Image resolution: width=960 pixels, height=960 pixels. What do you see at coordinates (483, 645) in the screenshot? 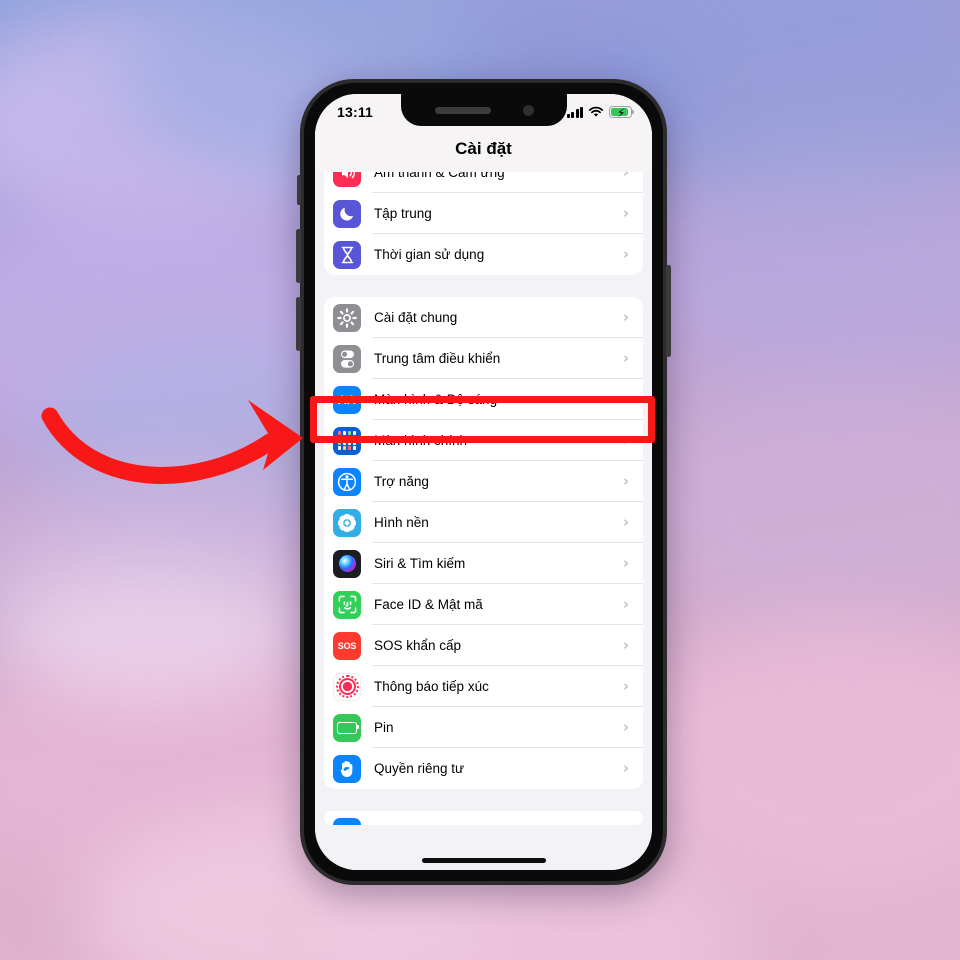
I see `settings-row: SOS SOS khẩn cấp ›` at bounding box center [483, 645].